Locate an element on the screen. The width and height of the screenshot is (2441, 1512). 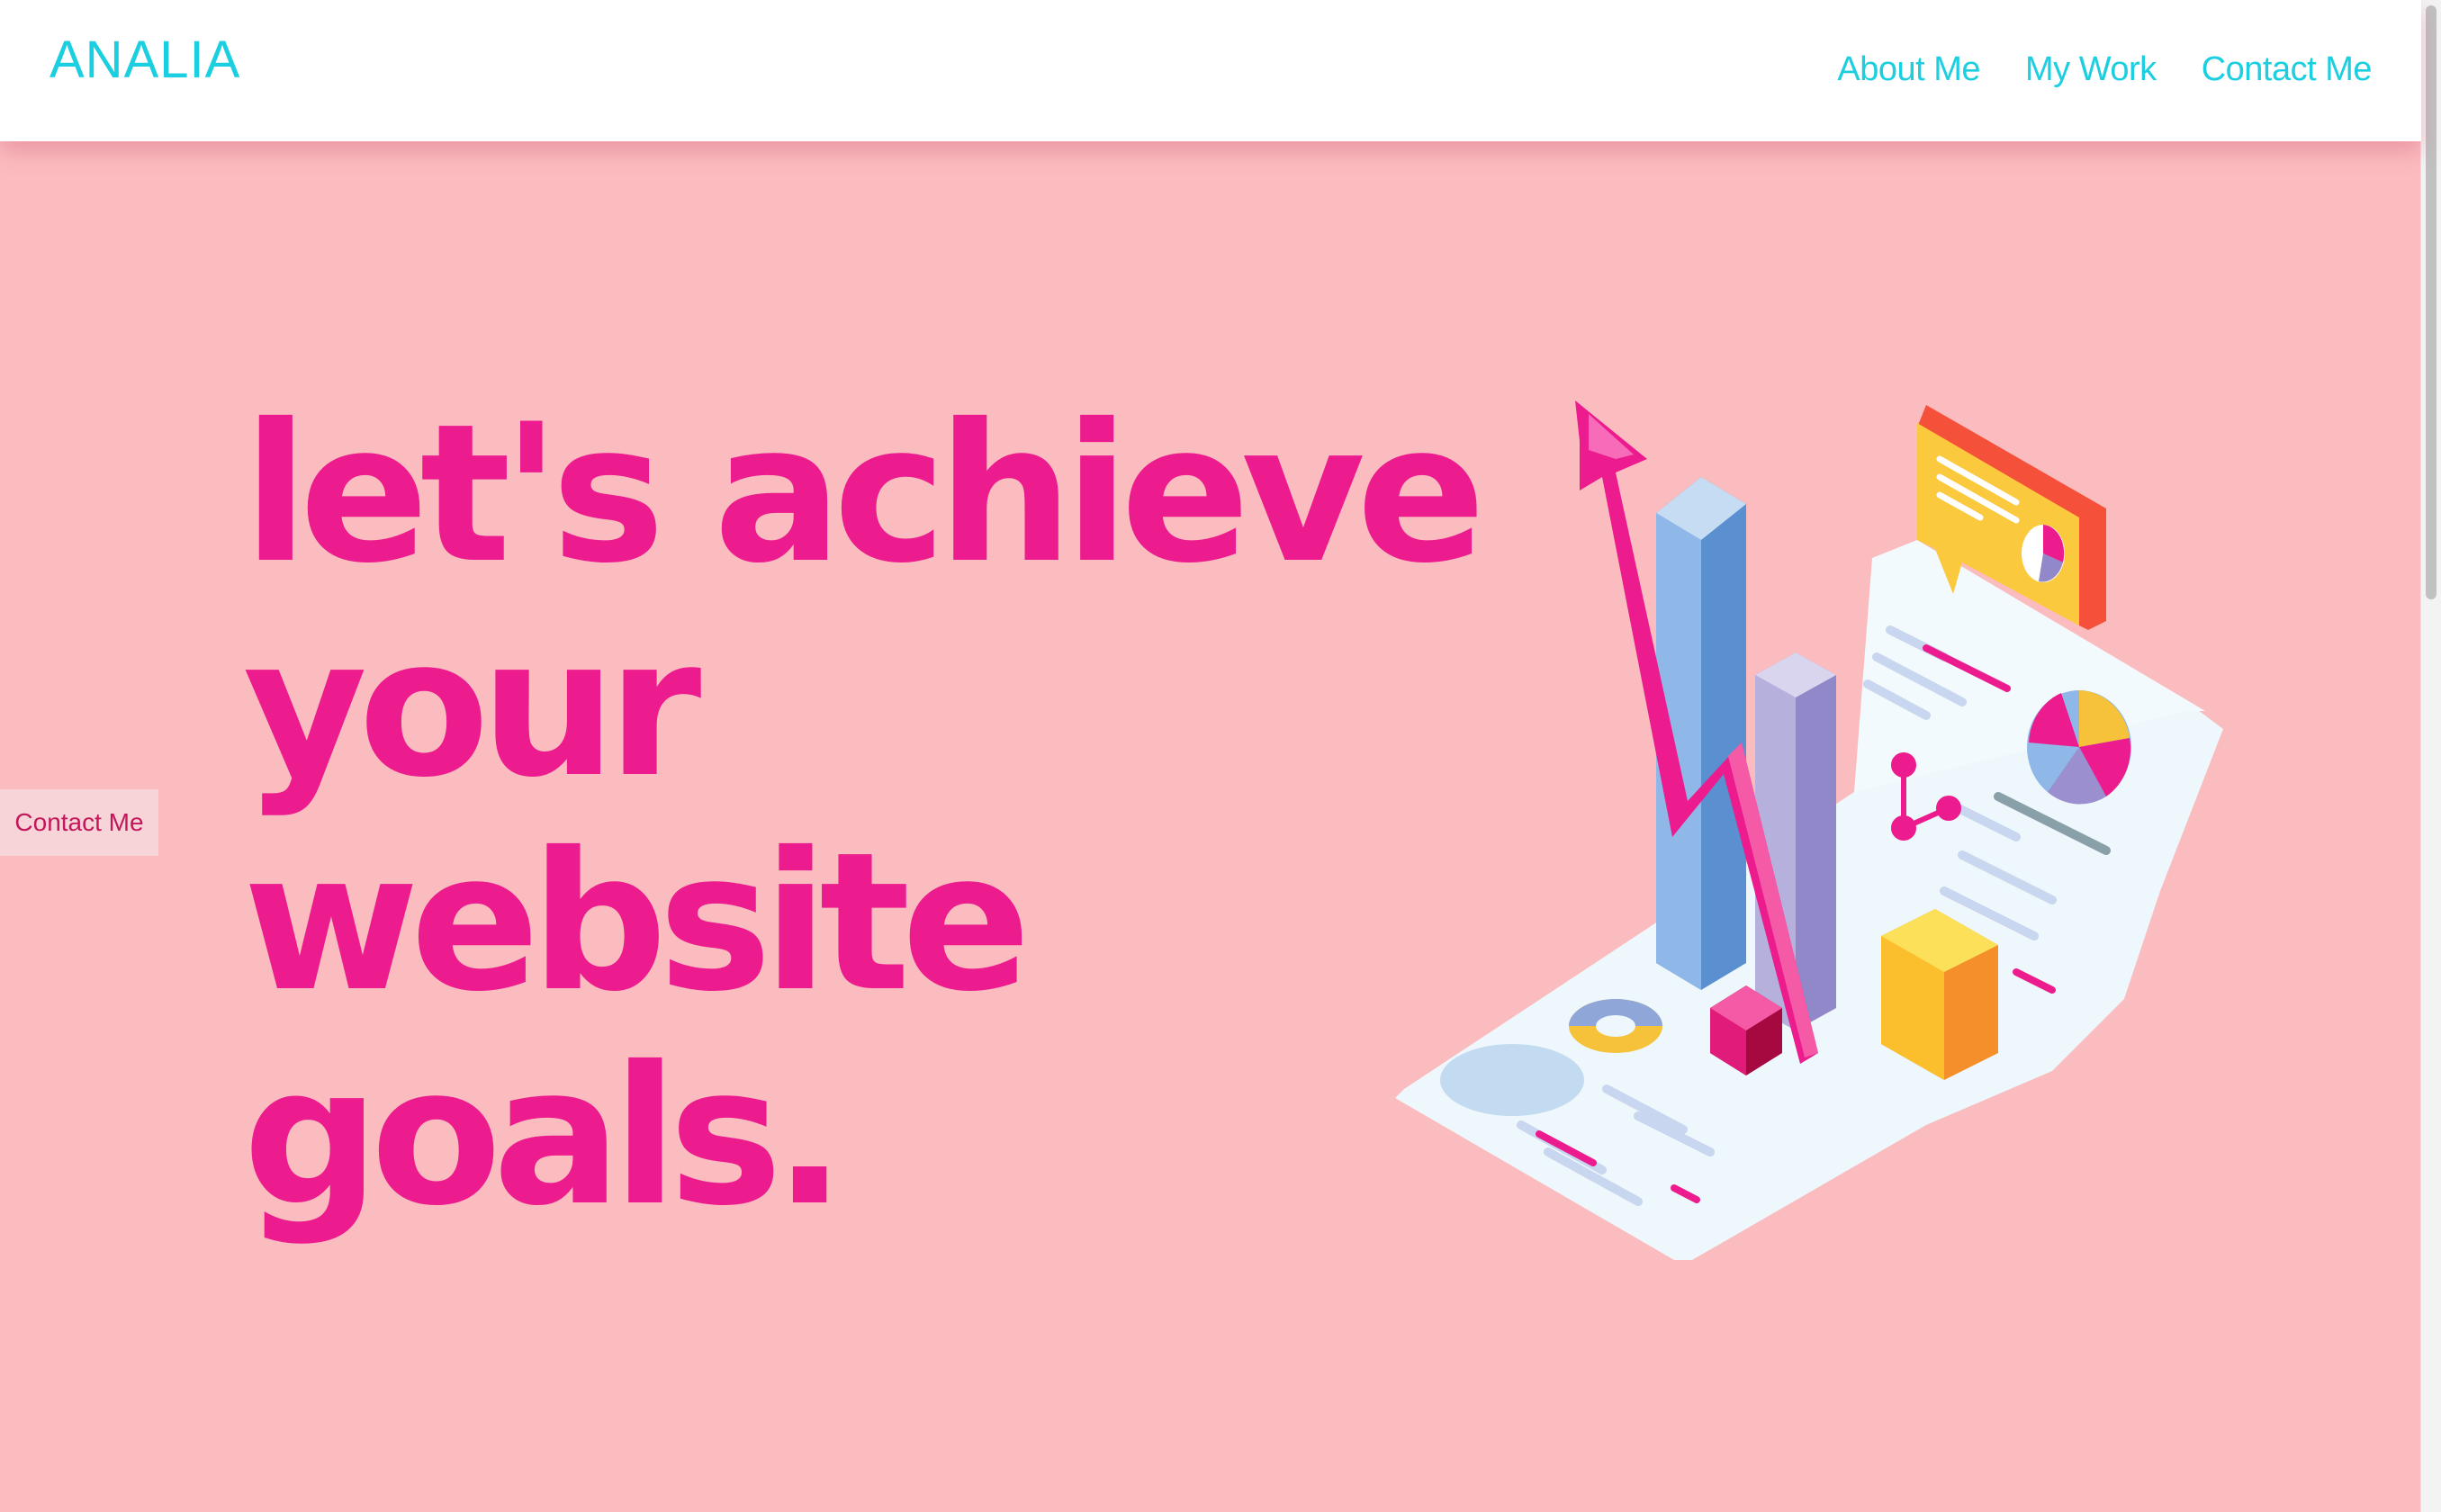
brand-logo-link: ANALIA is located at coordinates (145, 60).